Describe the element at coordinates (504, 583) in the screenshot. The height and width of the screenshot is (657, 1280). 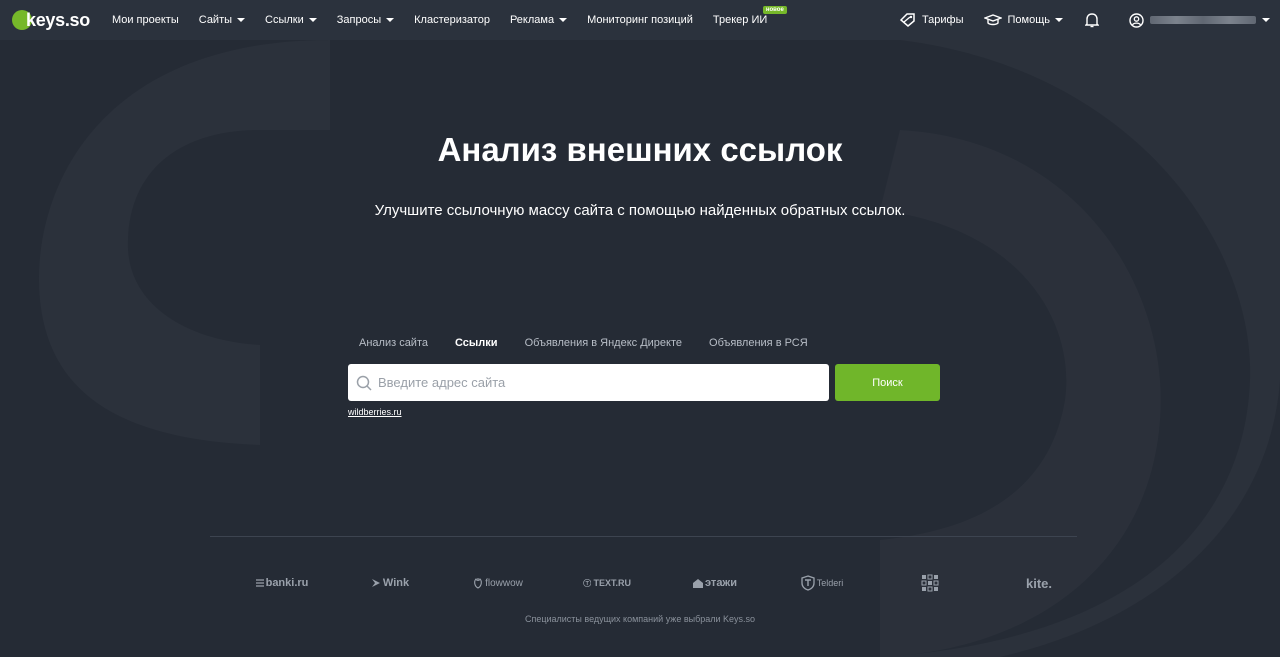
I see `brand-name: flowwow` at that location.